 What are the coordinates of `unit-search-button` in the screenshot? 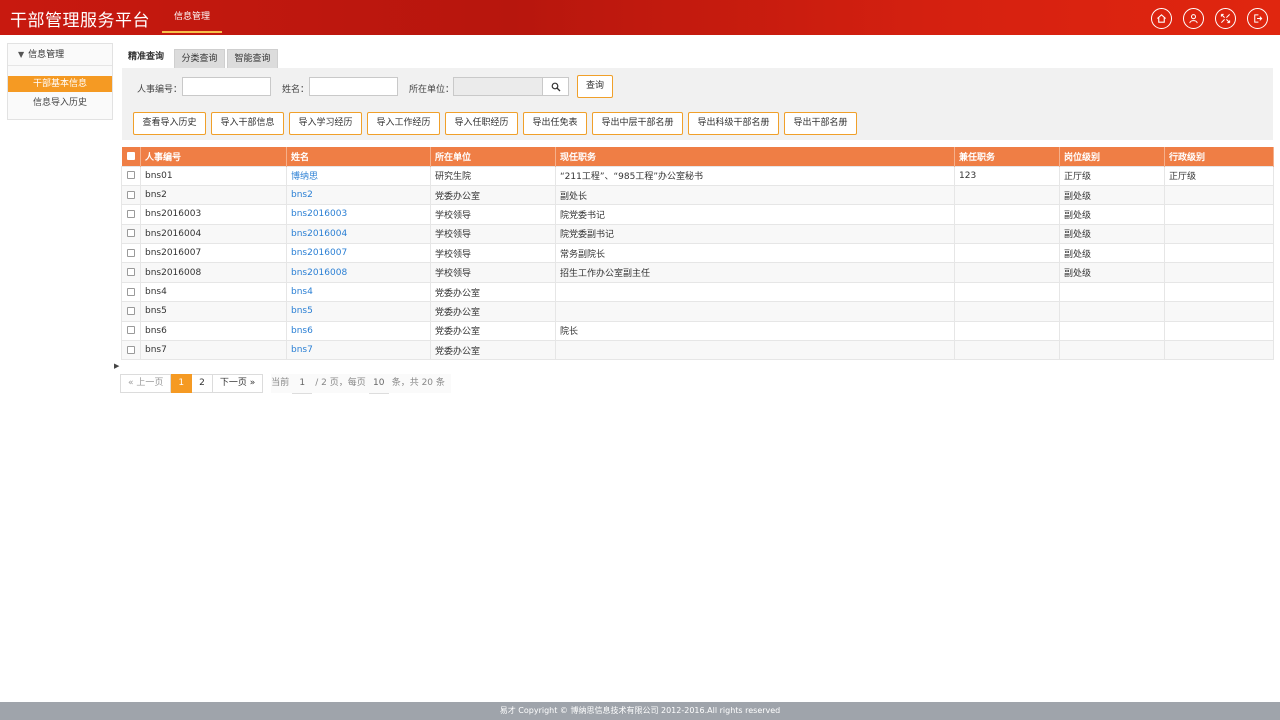 It's located at (556, 86).